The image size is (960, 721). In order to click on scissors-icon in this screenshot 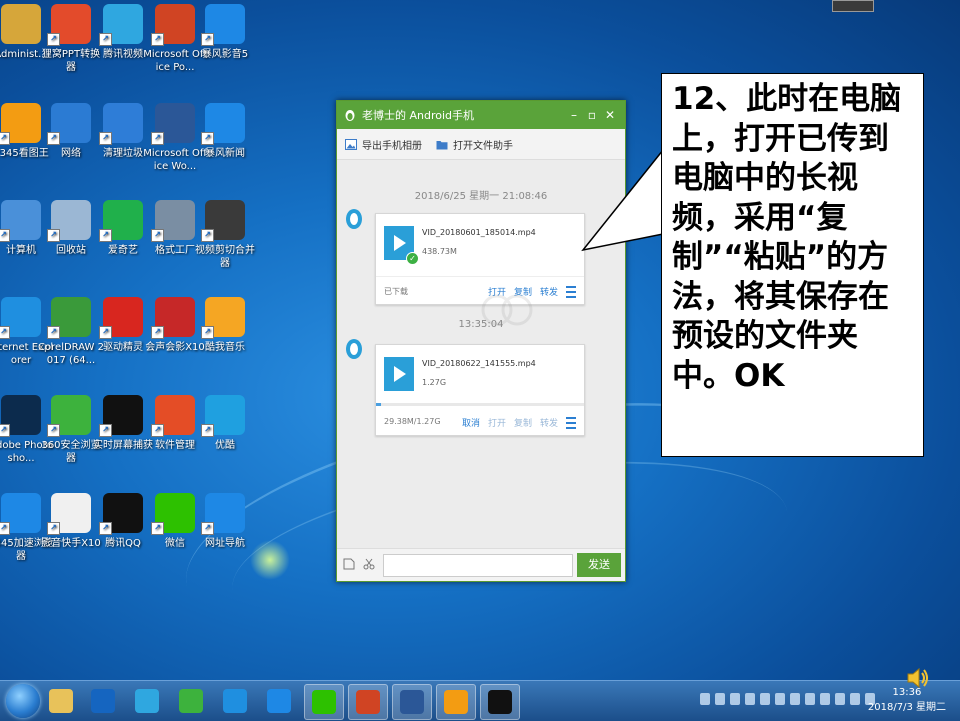, I will do `click(369, 564)`.